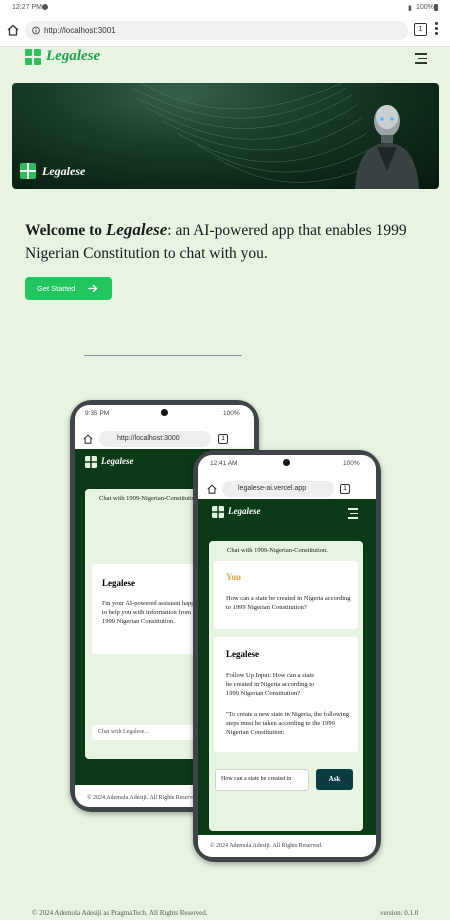  What do you see at coordinates (73, 56) in the screenshot?
I see `brand-name: Legalese` at bounding box center [73, 56].